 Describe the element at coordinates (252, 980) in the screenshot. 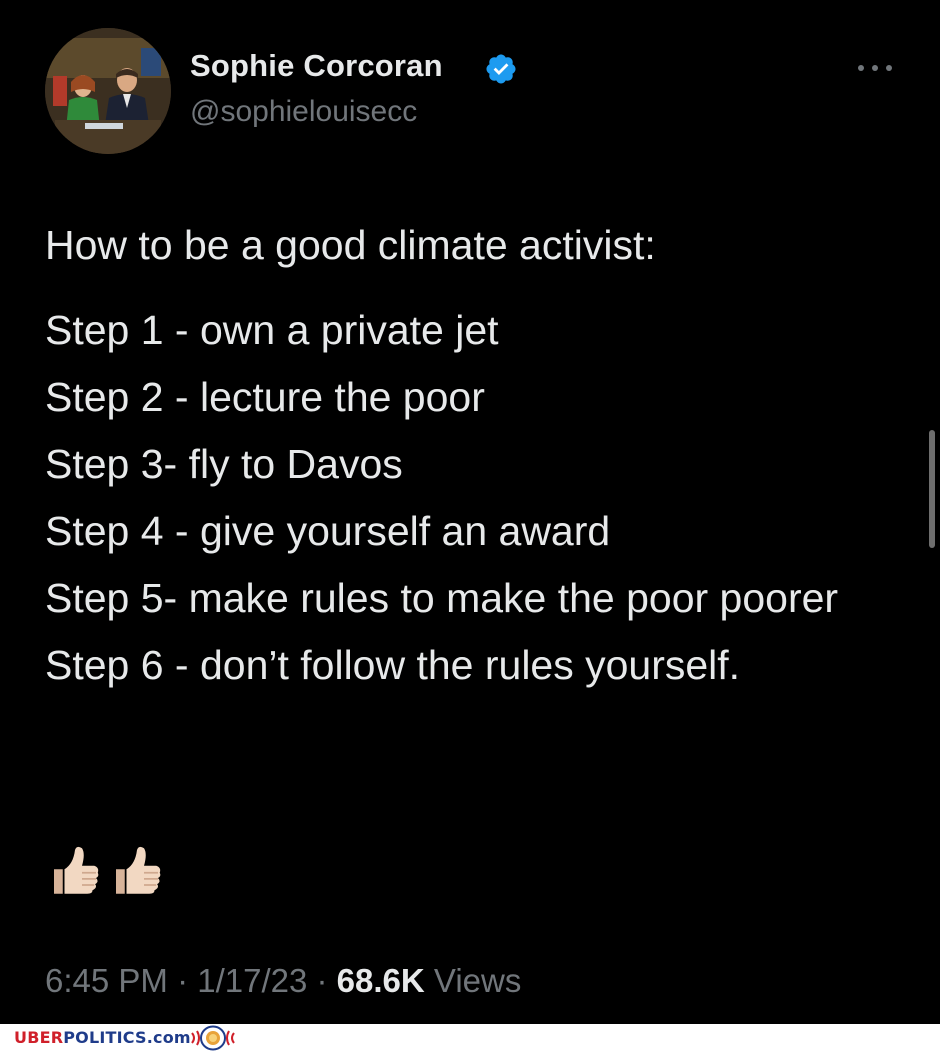

I see `tweet-date: 1/17/23` at that location.